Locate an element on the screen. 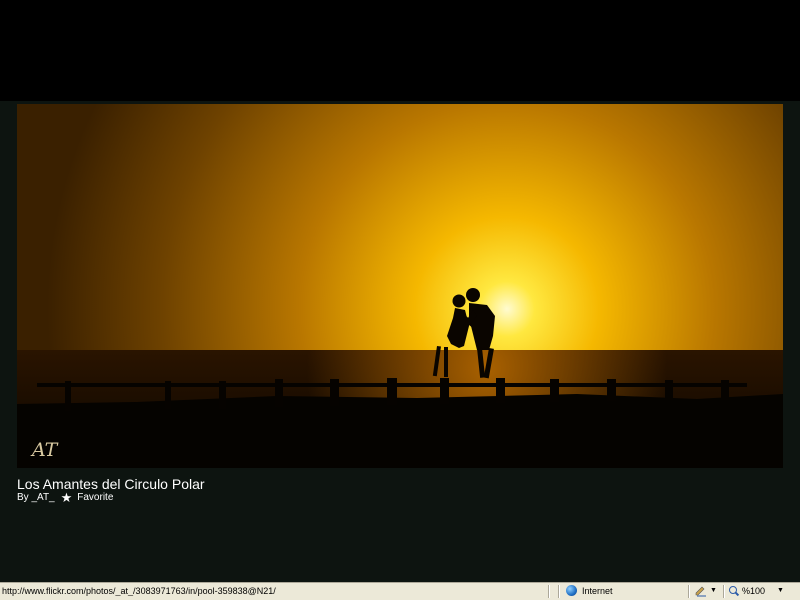 The image size is (800, 600). zone-label: Internet is located at coordinates (597, 590).